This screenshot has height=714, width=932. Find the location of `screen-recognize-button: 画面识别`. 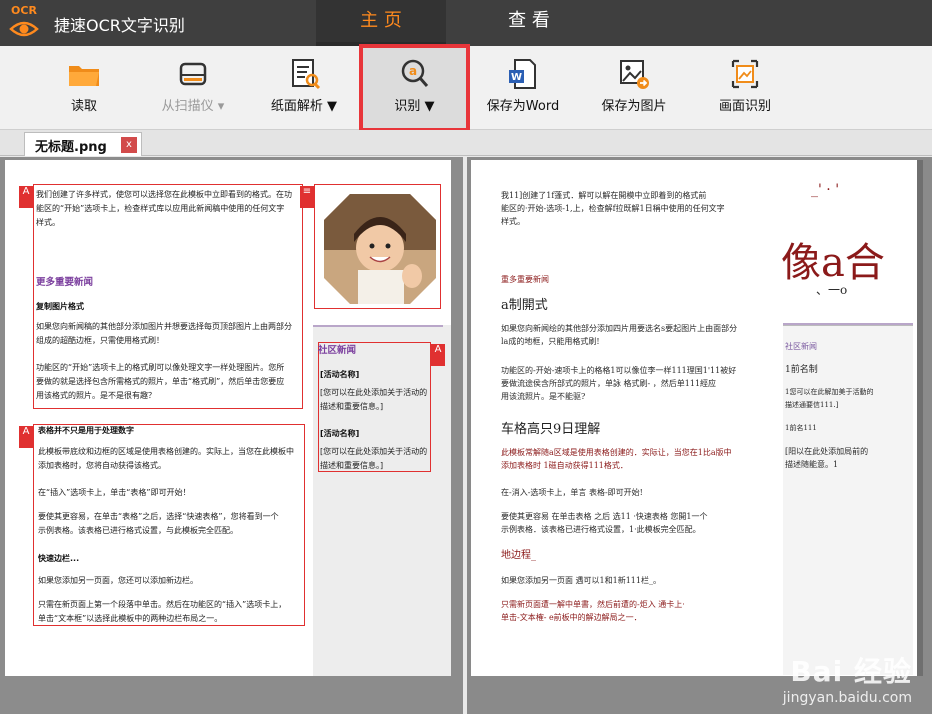

screen-recognize-button: 画面识别 is located at coordinates (745, 88).